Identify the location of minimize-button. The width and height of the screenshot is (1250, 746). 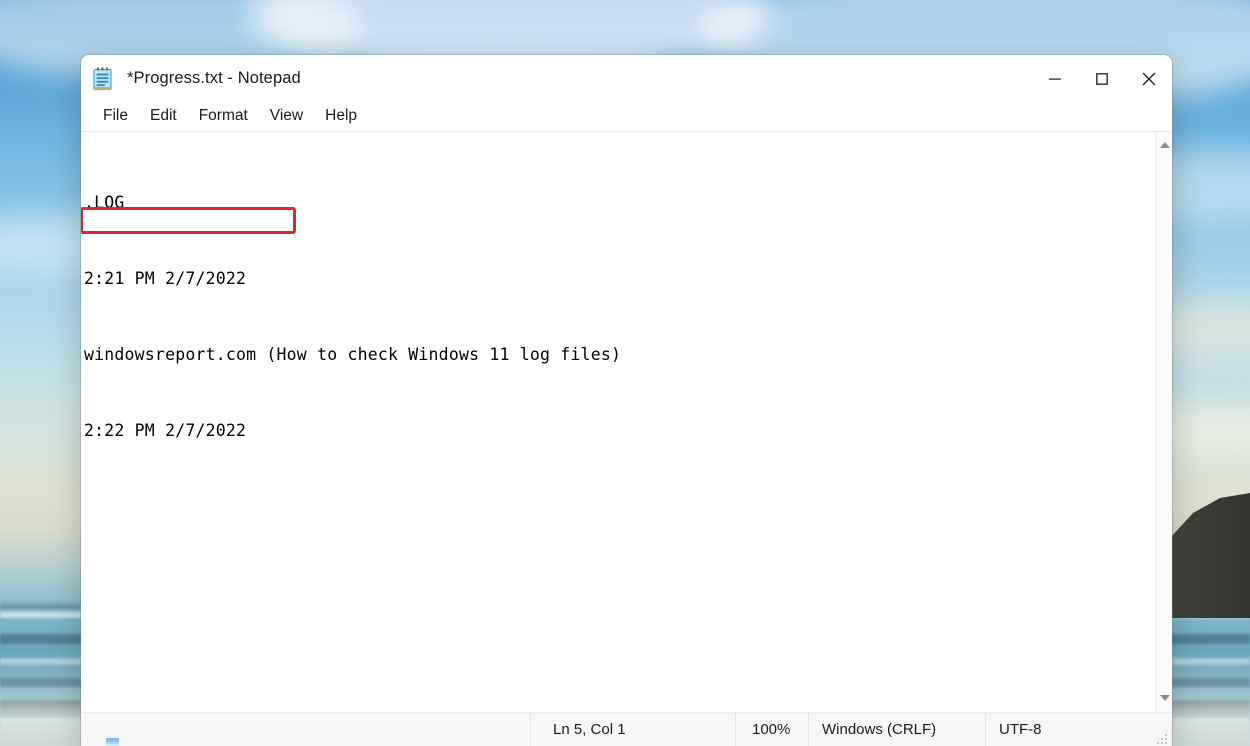
(1054, 78).